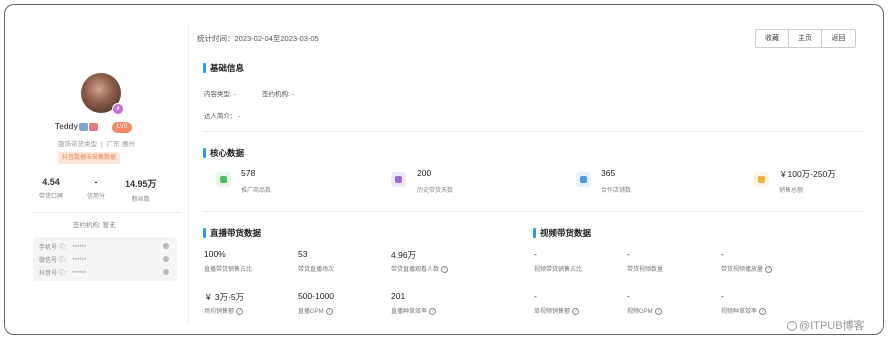  What do you see at coordinates (398, 296) in the screenshot?
I see `live-seeding-value: 201` at bounding box center [398, 296].